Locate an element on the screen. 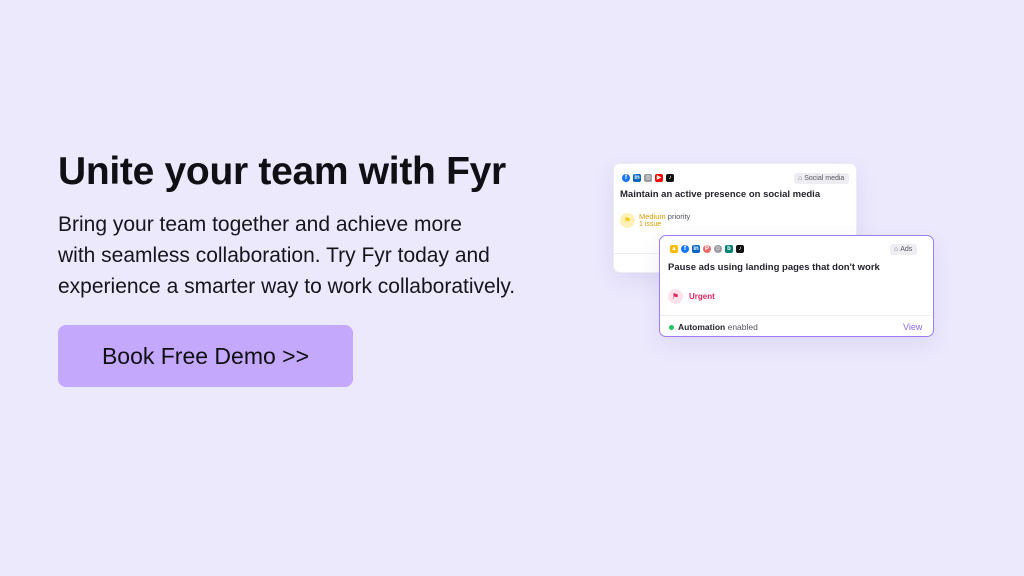 The height and width of the screenshot is (576, 1024). card-divider is located at coordinates (796, 315).